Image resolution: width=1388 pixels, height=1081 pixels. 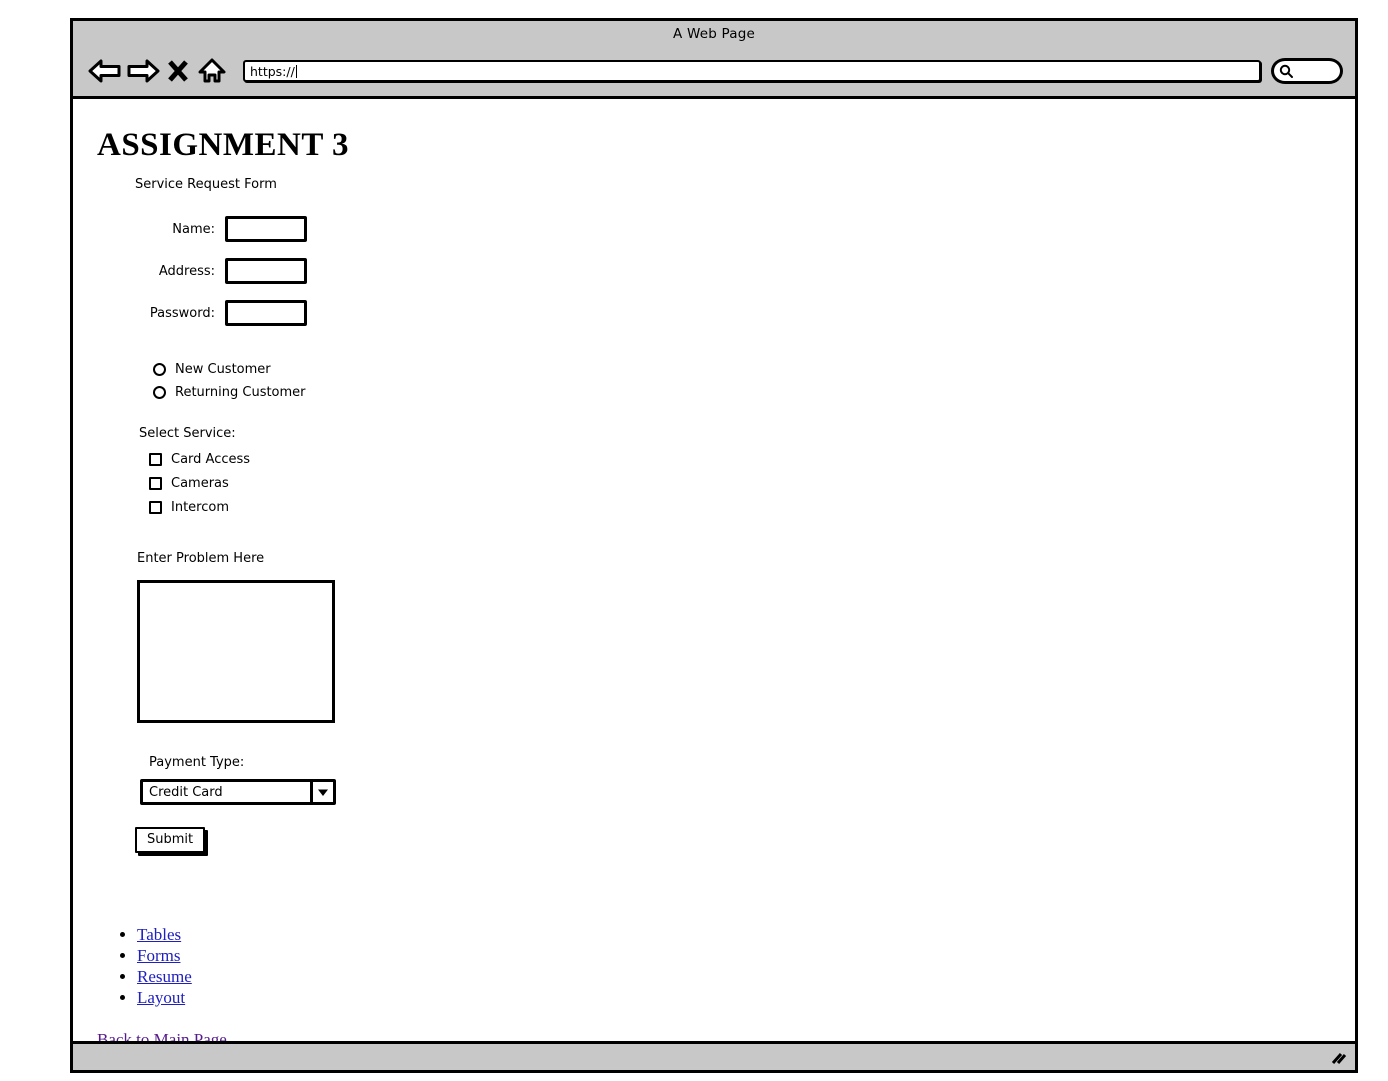 I want to click on resize-grip-icon, so click(x=1338, y=1058).